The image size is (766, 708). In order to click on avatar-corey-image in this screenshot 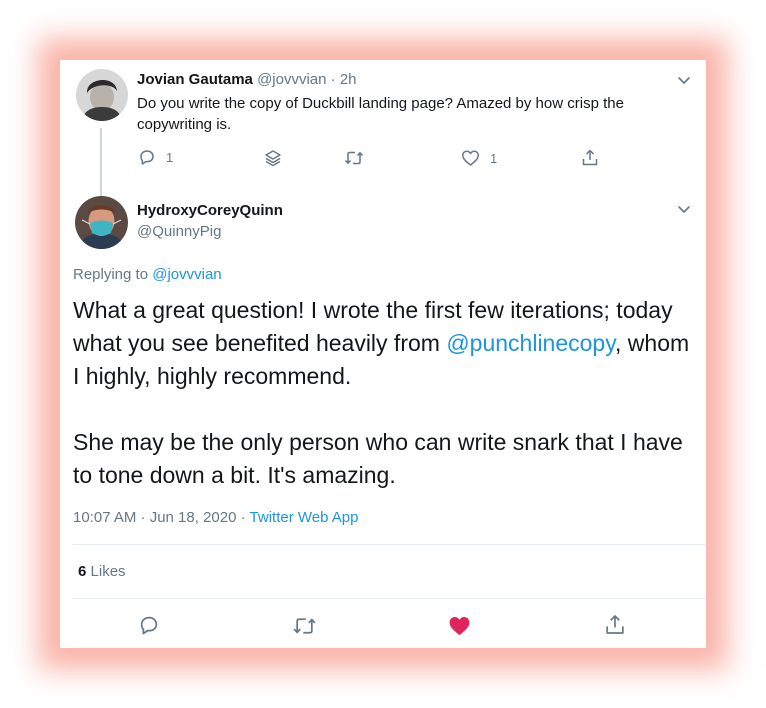, I will do `click(101, 222)`.